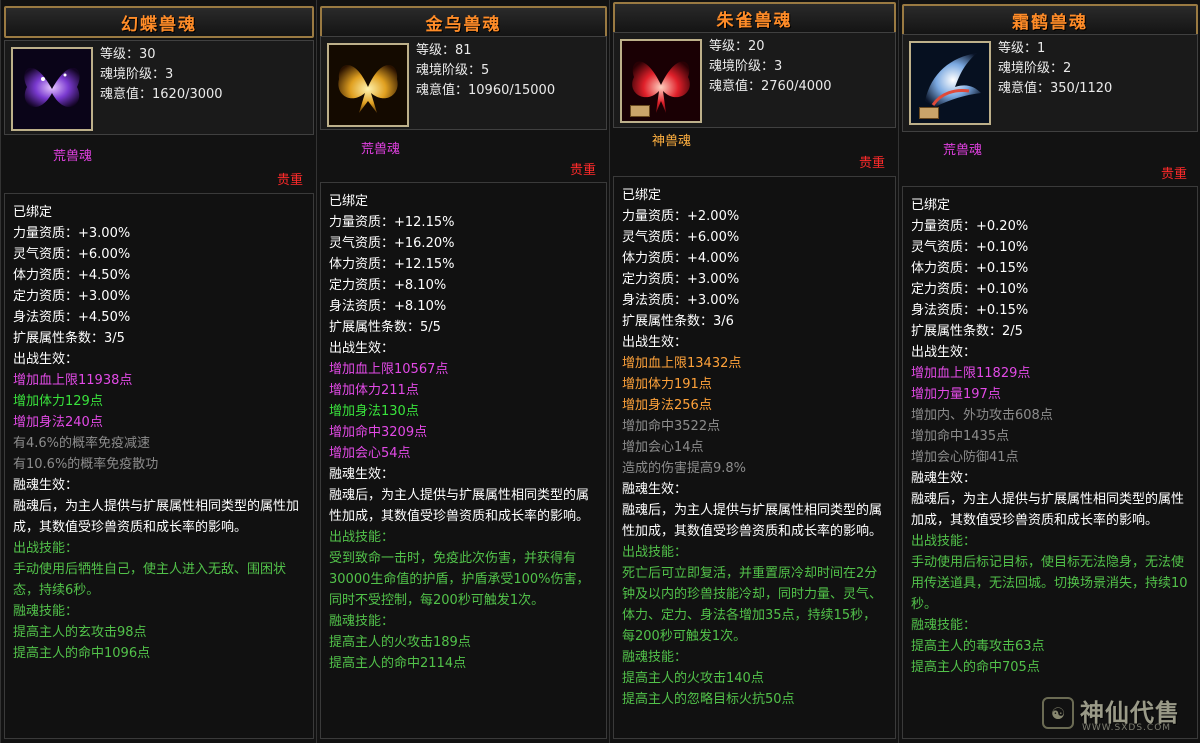  What do you see at coordinates (388, 306) in the screenshot?
I see `attribute-line: 身法资质：+8.10%` at bounding box center [388, 306].